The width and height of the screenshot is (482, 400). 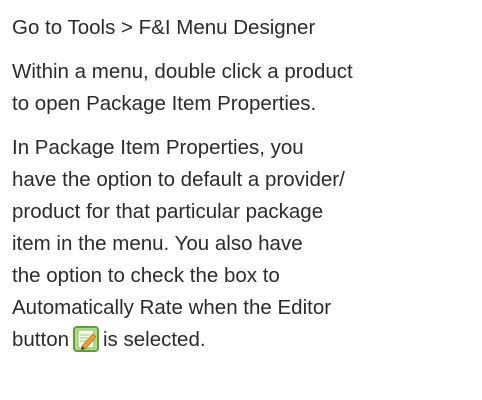 What do you see at coordinates (86, 339) in the screenshot?
I see `pencil-edit-icon` at bounding box center [86, 339].